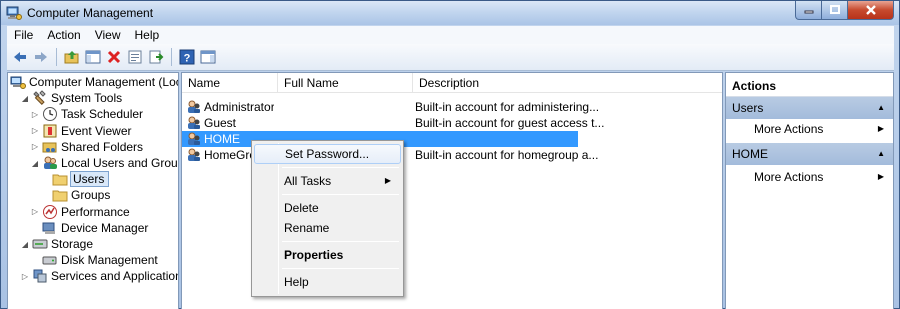 This screenshot has width=900, height=309. I want to click on maximize-button, so click(835, 10).